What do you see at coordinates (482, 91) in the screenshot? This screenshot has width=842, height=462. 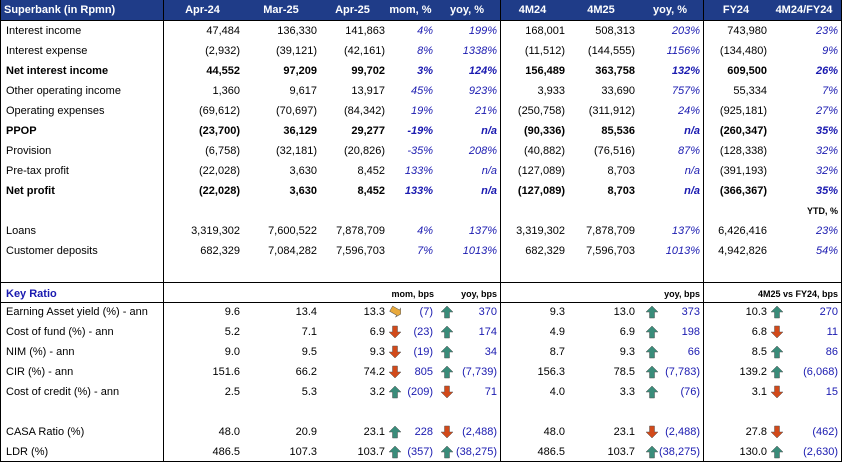 I see `cell: 923%` at bounding box center [482, 91].